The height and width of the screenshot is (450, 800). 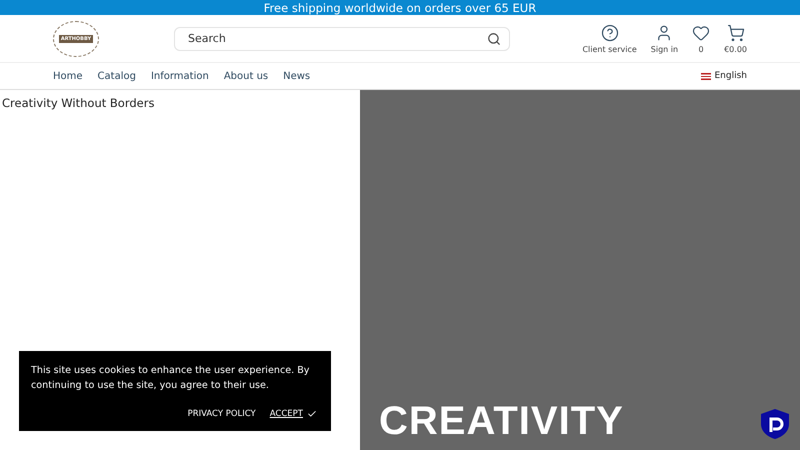 I want to click on announcement-text: Free shipping worldwide on orders over 65 EUR, so click(x=400, y=7).